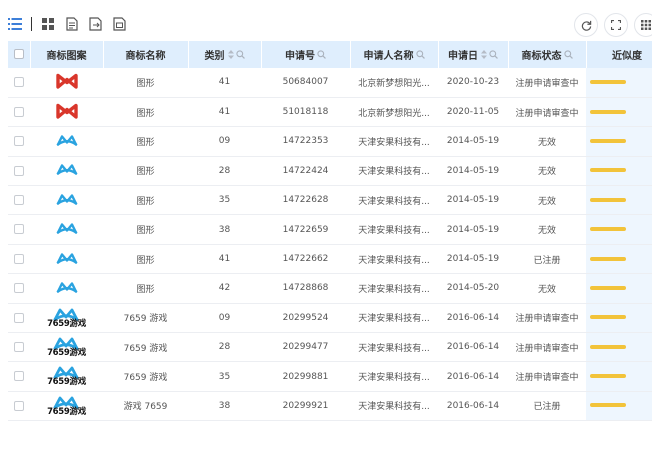  What do you see at coordinates (463, 56) in the screenshot?
I see `col-date-label: 申请日` at bounding box center [463, 56].